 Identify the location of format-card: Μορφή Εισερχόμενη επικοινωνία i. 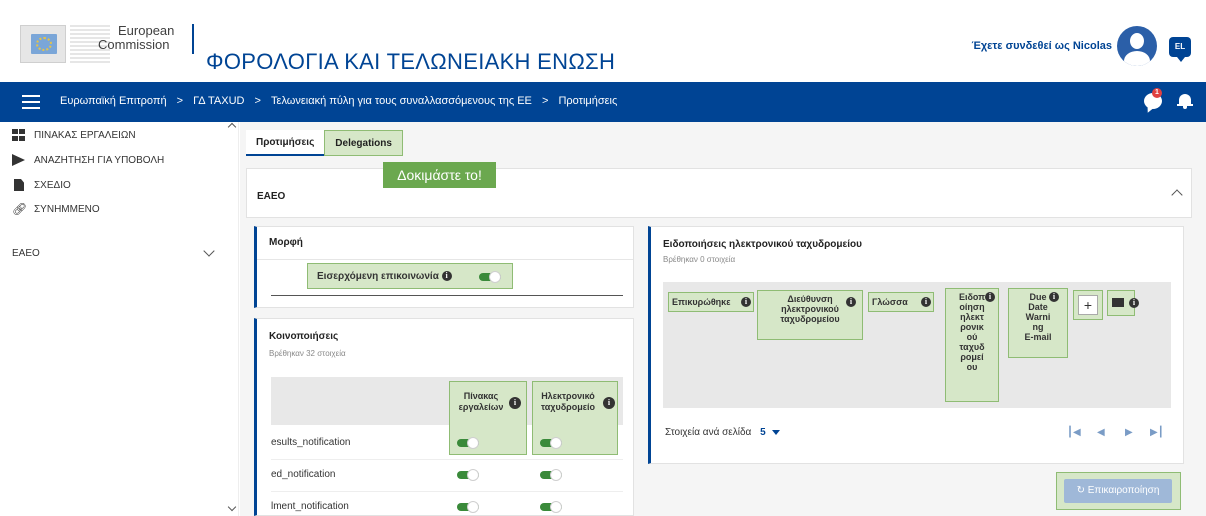
(444, 267).